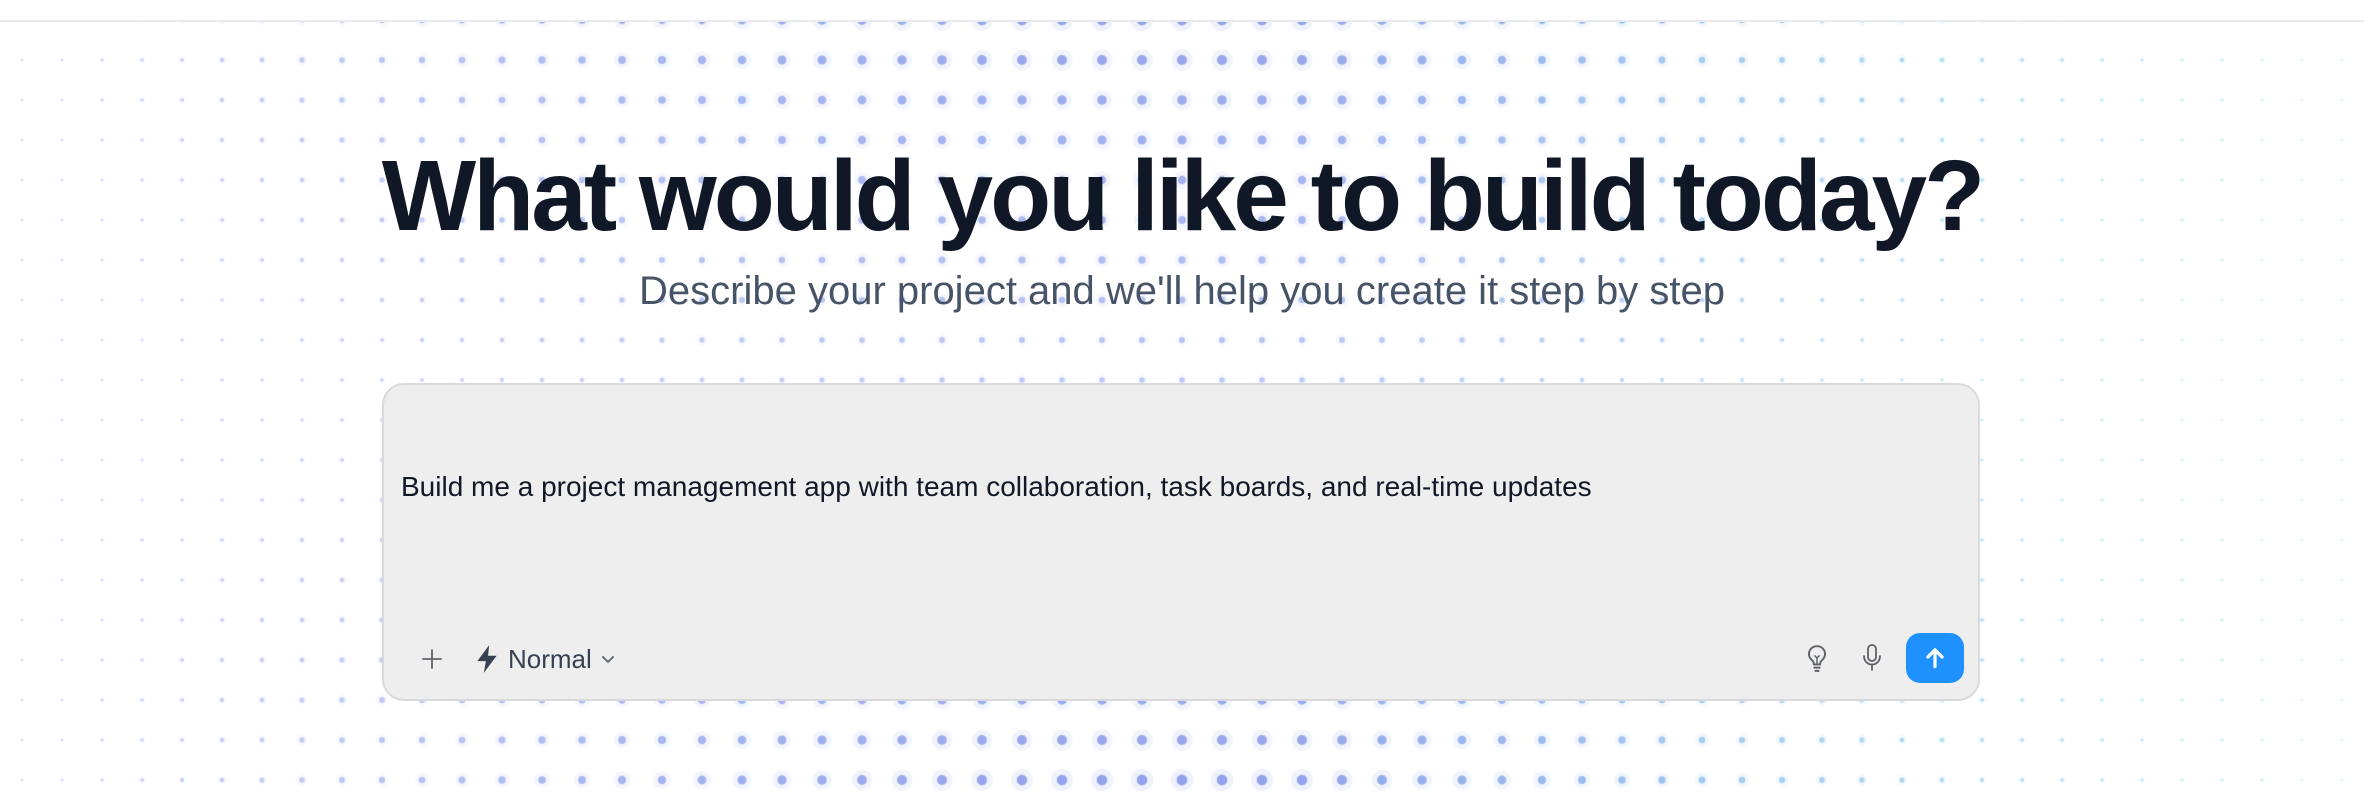 The width and height of the screenshot is (2364, 808). Describe the element at coordinates (550, 658) in the screenshot. I see `mode-label: Normal` at that location.